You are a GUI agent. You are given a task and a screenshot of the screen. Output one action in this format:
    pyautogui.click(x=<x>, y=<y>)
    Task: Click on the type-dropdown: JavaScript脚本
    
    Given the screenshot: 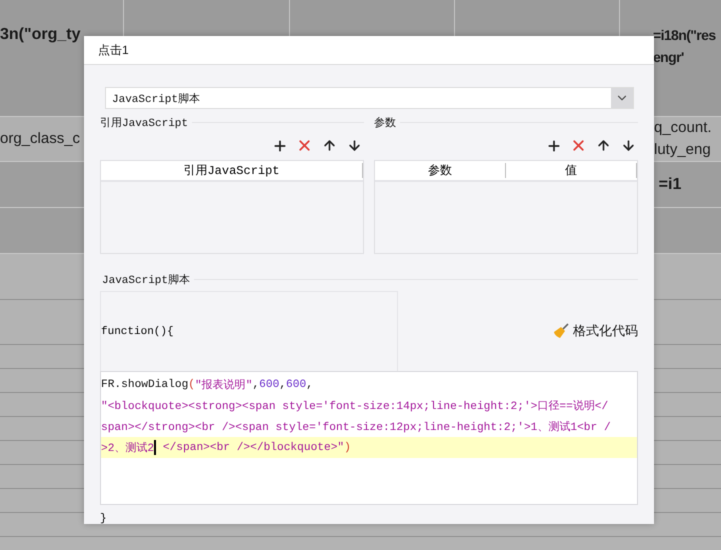 What is the action you would take?
    pyautogui.click(x=369, y=98)
    